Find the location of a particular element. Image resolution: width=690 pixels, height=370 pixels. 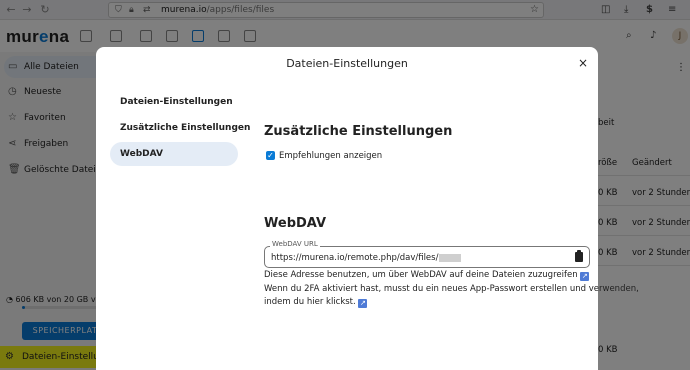

webdav-heading: WebDAV is located at coordinates (295, 223).